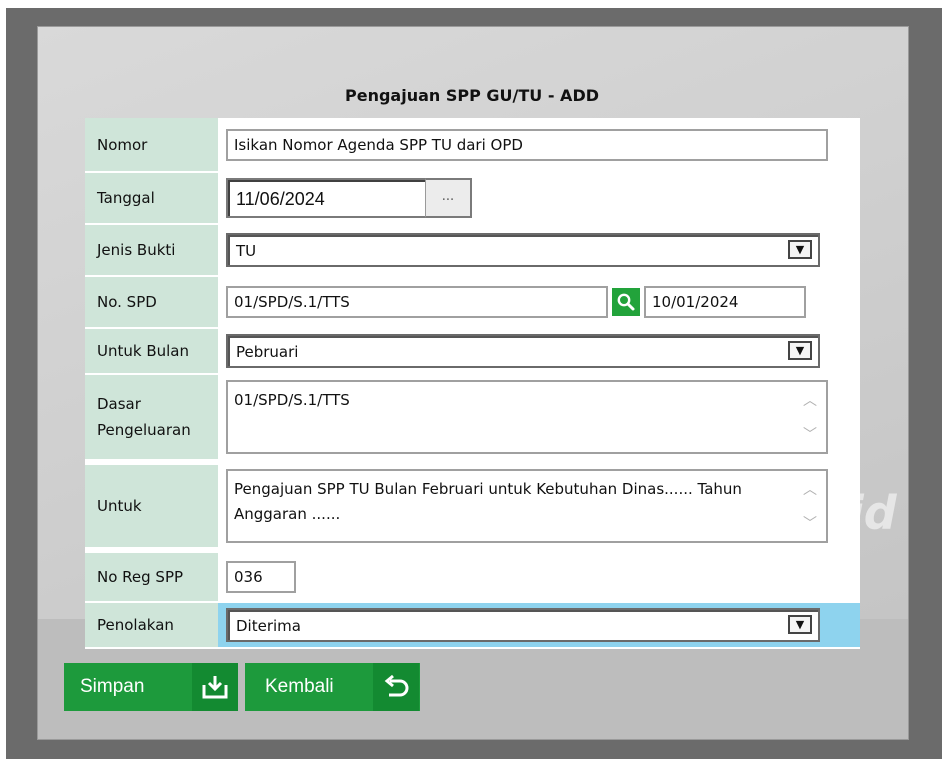 This screenshot has height=759, width=942. Describe the element at coordinates (472, 576) in the screenshot. I see `row-no-reg-spp: No Reg SPP 036` at that location.